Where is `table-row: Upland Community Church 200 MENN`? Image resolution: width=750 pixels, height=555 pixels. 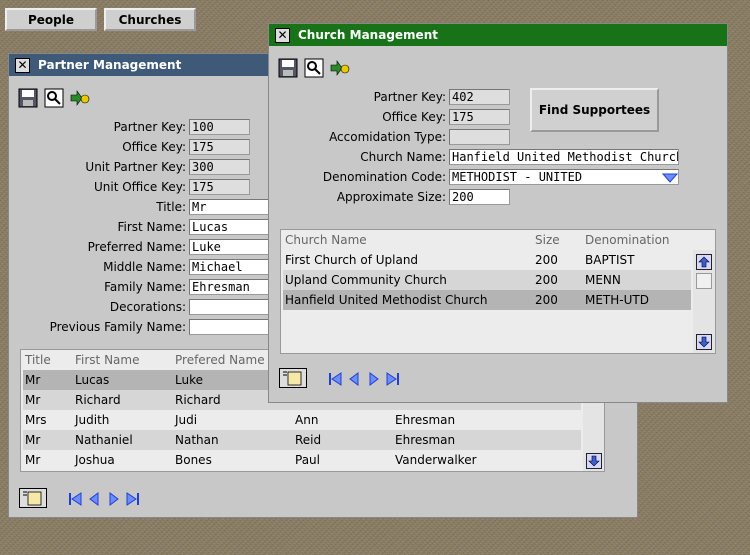
table-row: Upland Community Church 200 MENN is located at coordinates (487, 280).